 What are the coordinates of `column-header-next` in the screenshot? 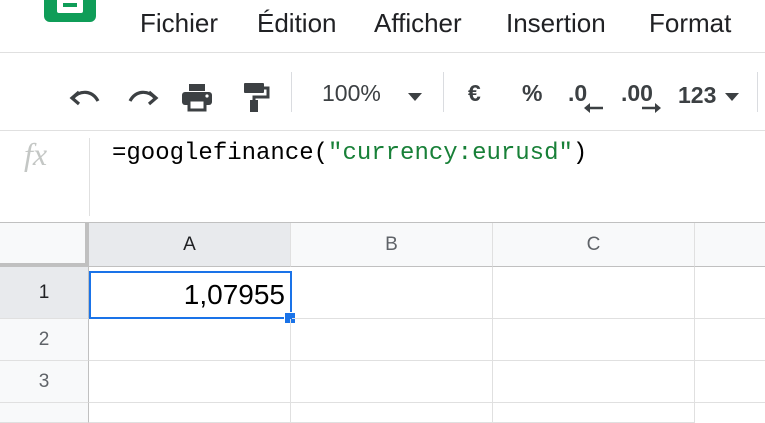 It's located at (730, 245).